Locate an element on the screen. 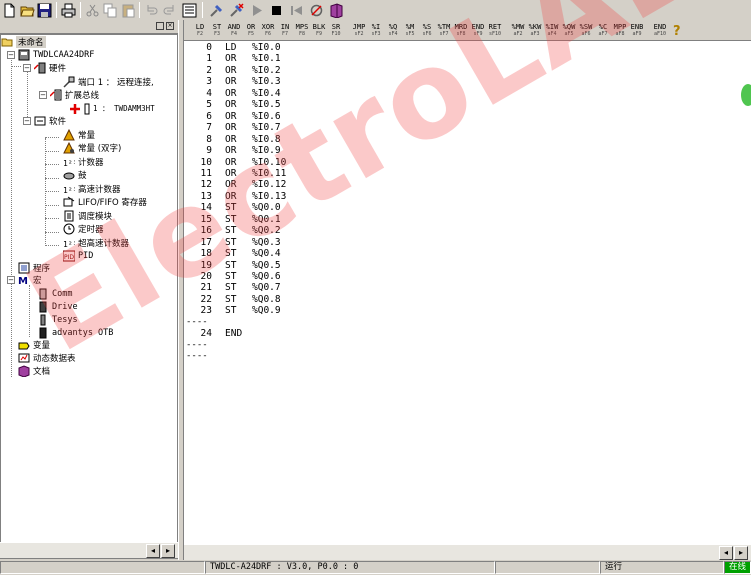 This screenshot has width=751, height=575. copy-icon is located at coordinates (110, 10).